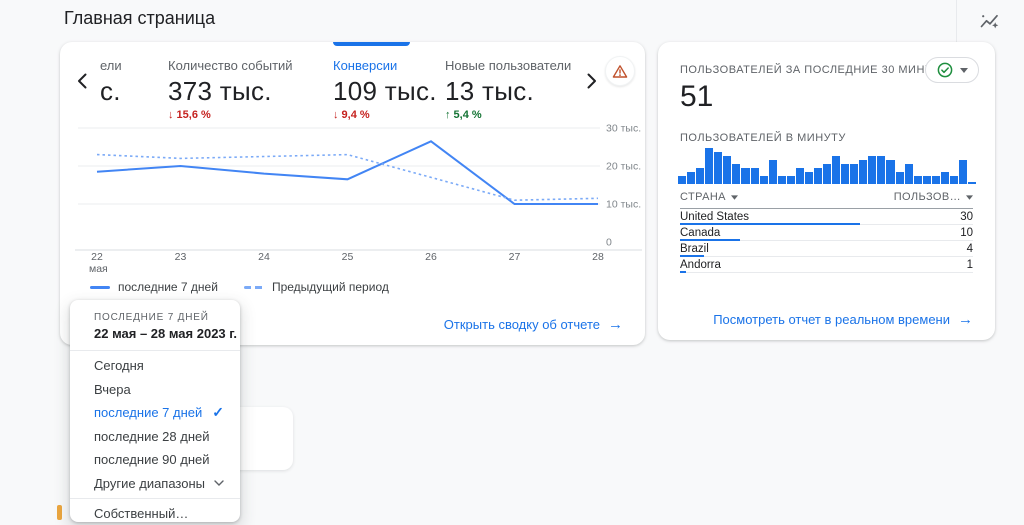  What do you see at coordinates (264, 257) in the screenshot?
I see `svg-text: 24` at bounding box center [264, 257].